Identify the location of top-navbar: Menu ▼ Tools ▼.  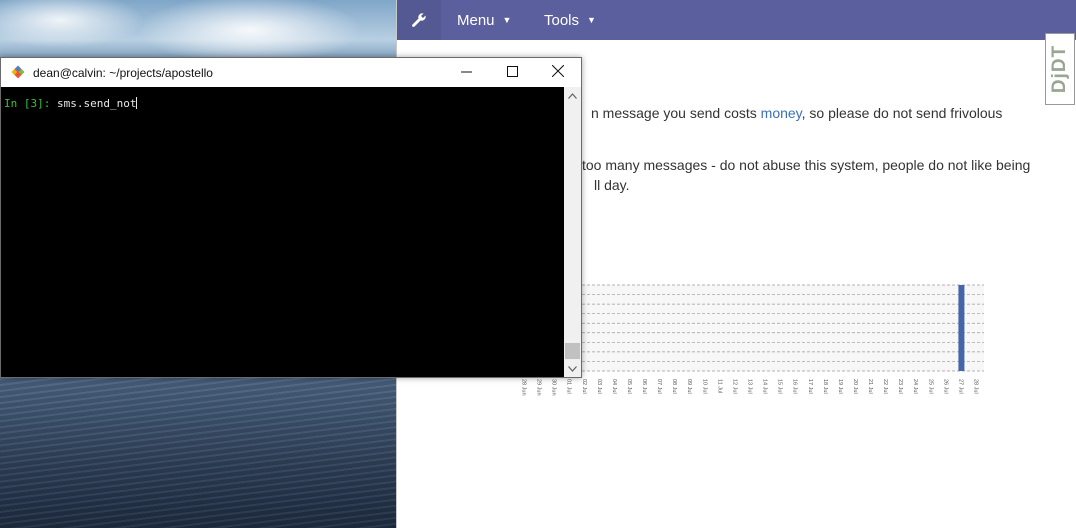
(736, 20).